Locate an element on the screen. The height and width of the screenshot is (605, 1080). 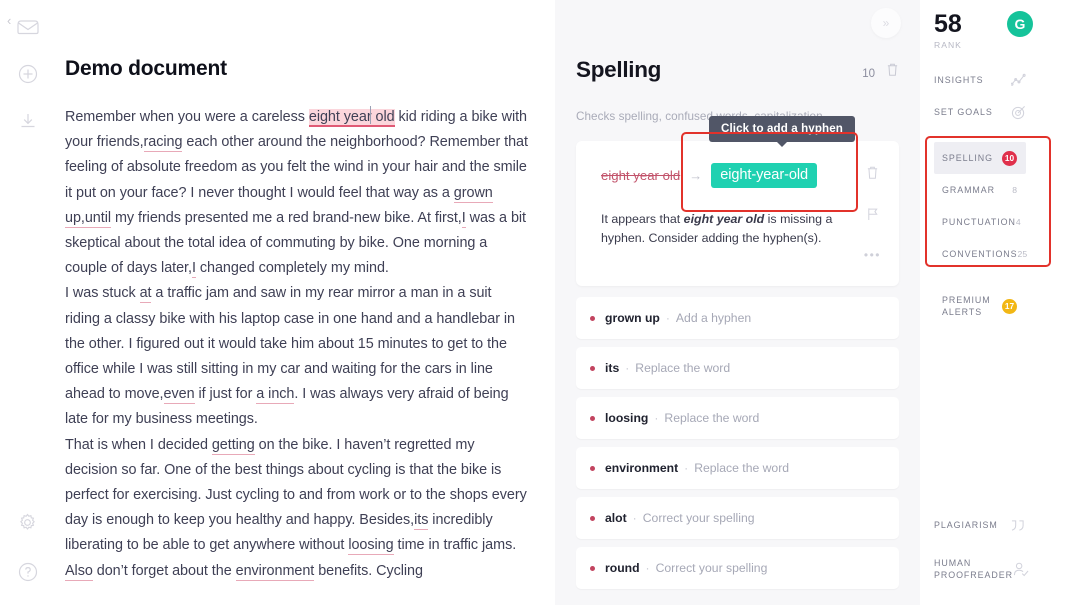
premium-label-line1: PREMIUM is located at coordinates (966, 300).